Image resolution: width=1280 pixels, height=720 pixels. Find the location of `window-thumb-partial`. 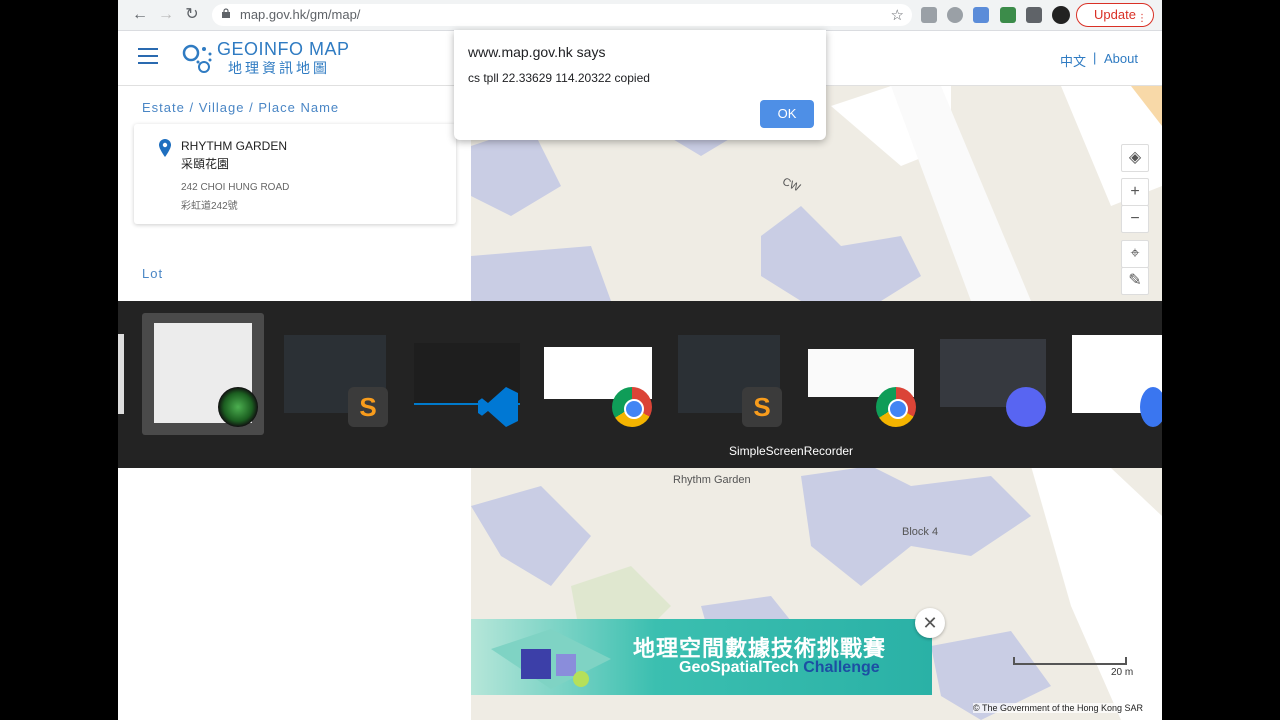

window-thumb-partial is located at coordinates (121, 374).